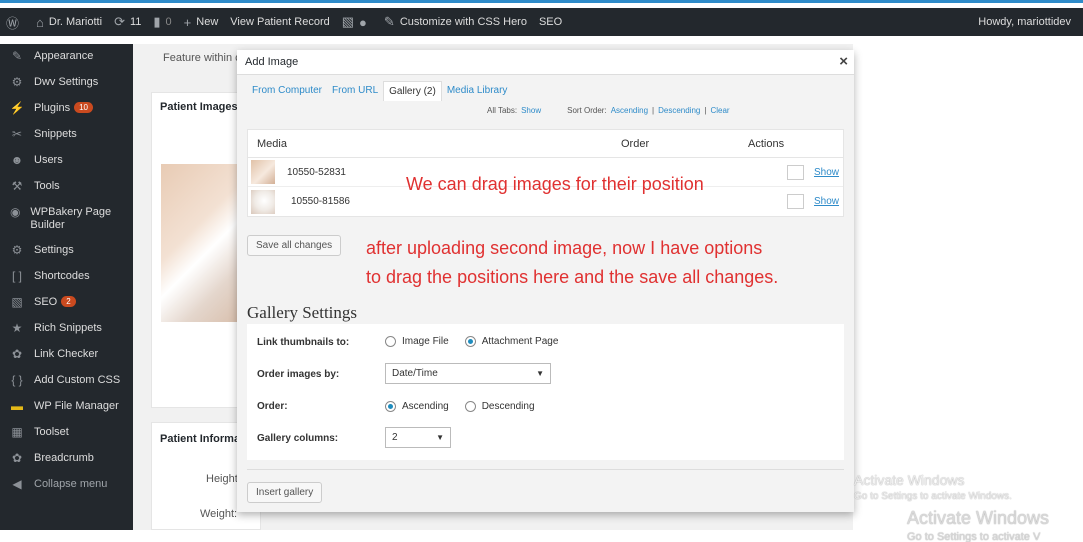 Image resolution: width=1083 pixels, height=542 pixels. I want to click on seo-plugin-icon: ▧ ●, so click(357, 22).